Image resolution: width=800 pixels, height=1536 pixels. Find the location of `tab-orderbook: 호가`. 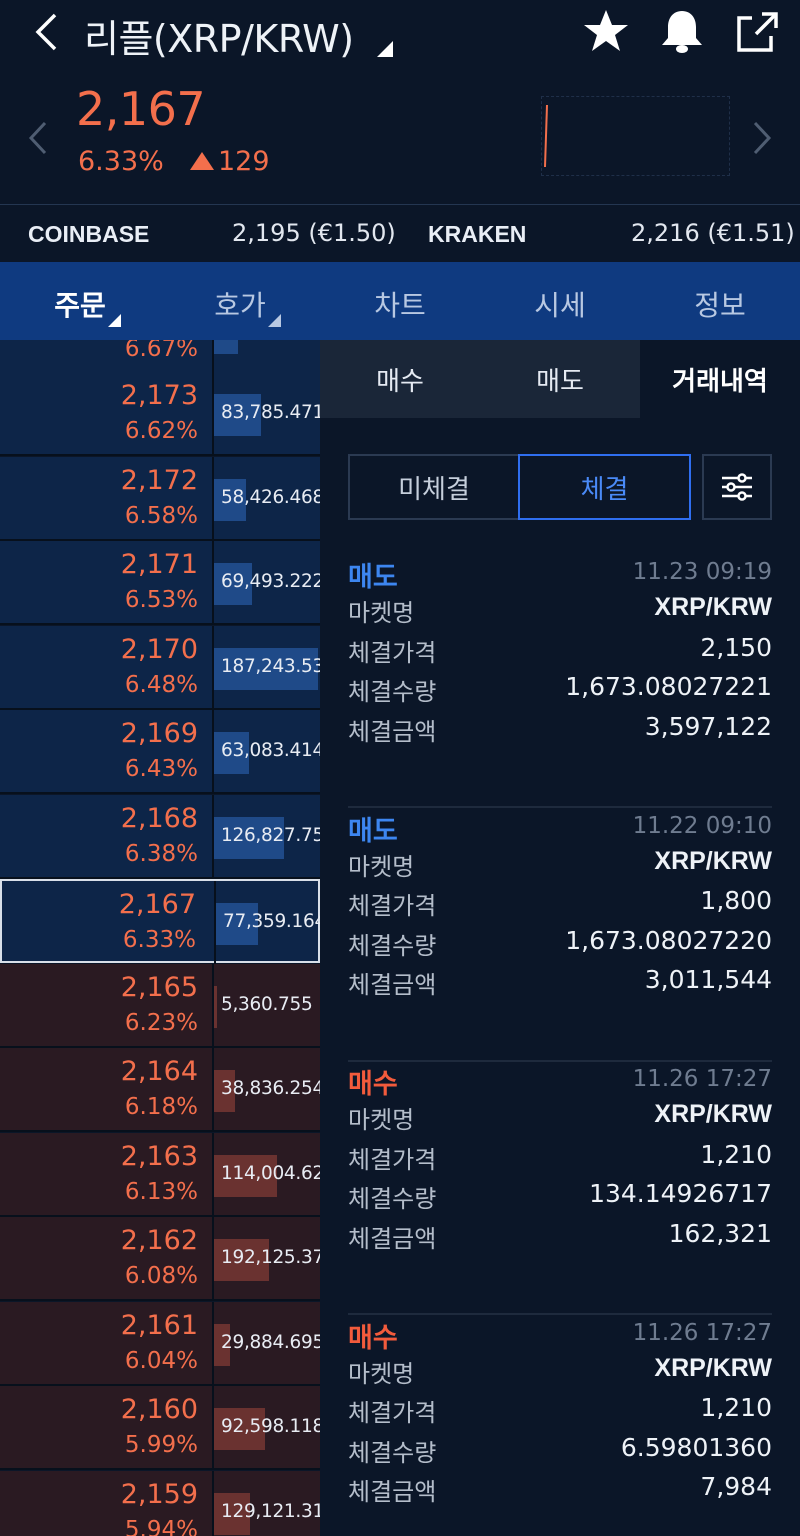

tab-orderbook: 호가 is located at coordinates (240, 304).